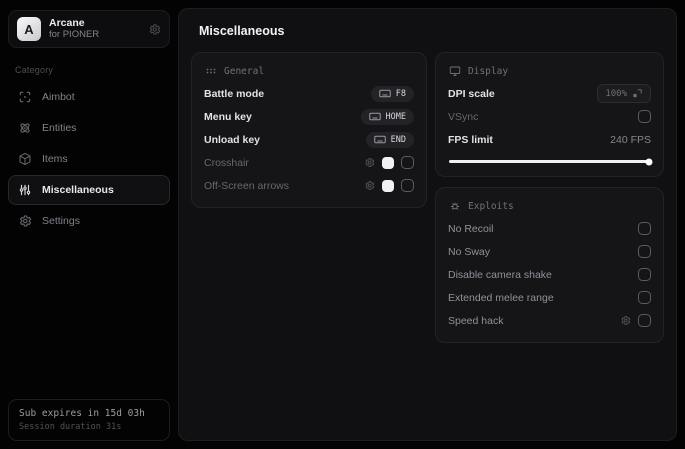 The height and width of the screenshot is (449, 685). I want to click on speed-hack-label: Speed hack, so click(476, 320).